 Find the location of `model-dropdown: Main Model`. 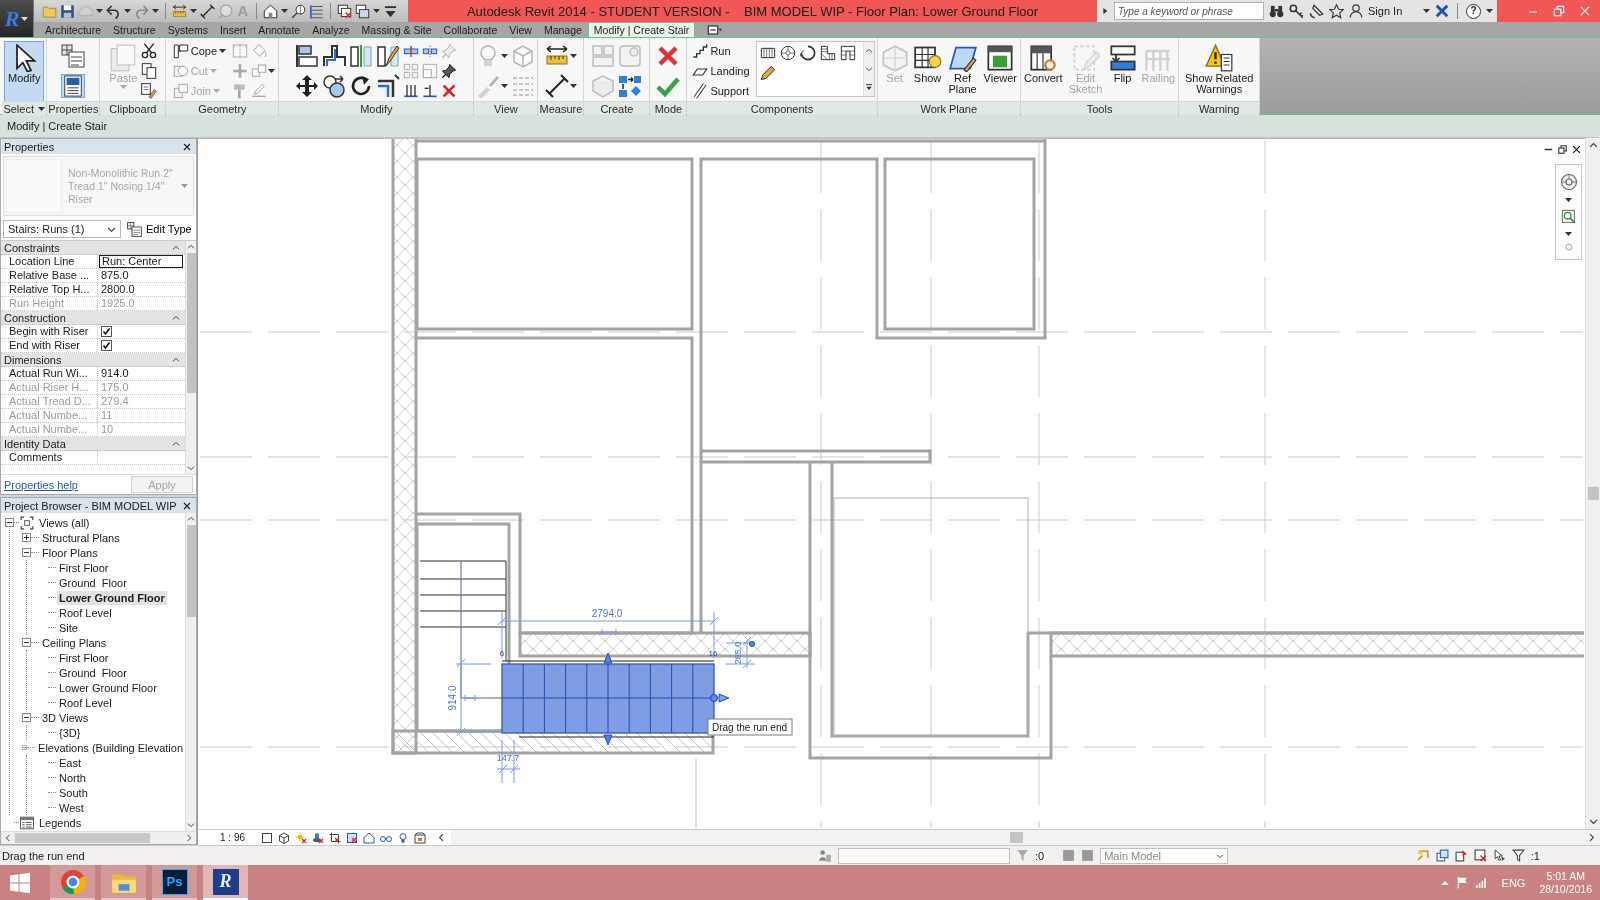

model-dropdown: Main Model is located at coordinates (1164, 855).